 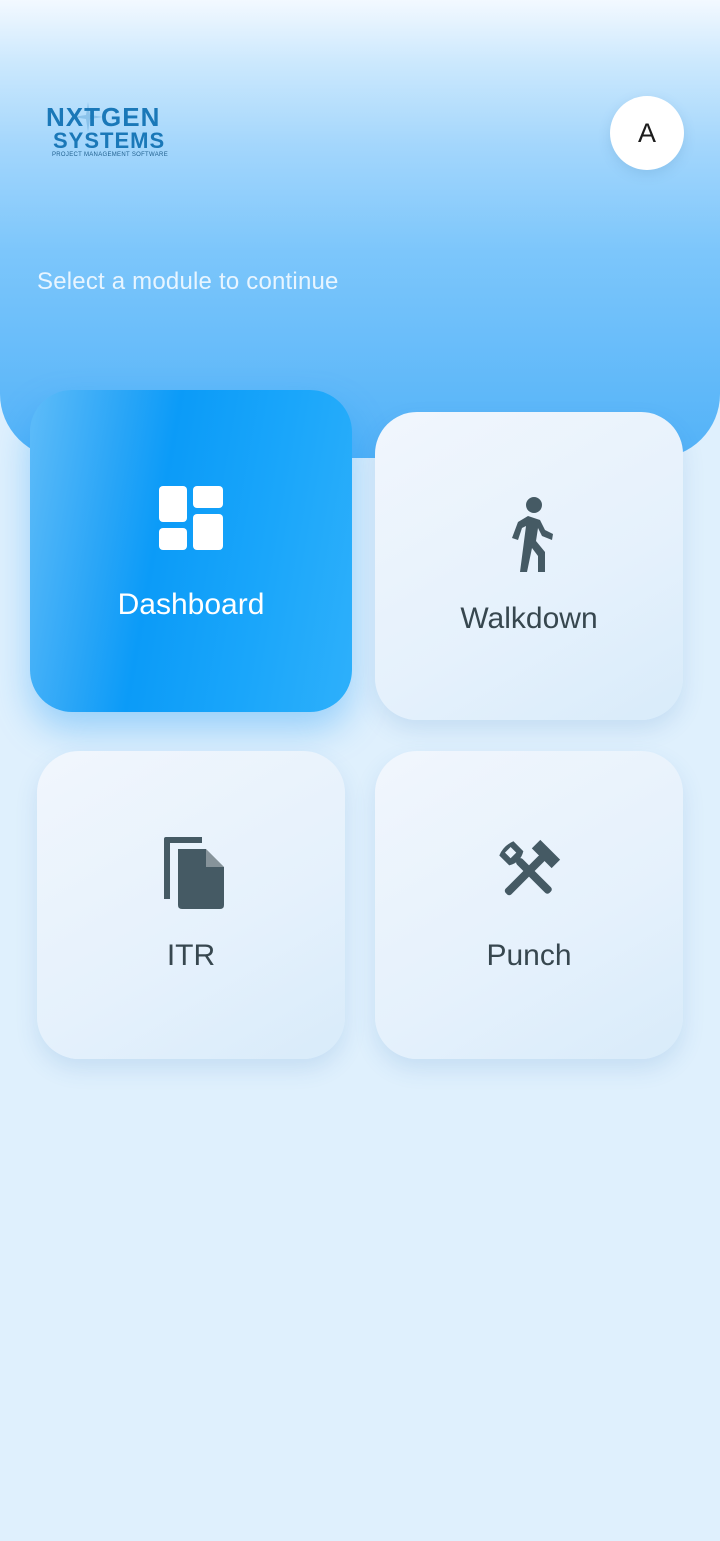 I want to click on documents-icon, so click(x=191, y=873).